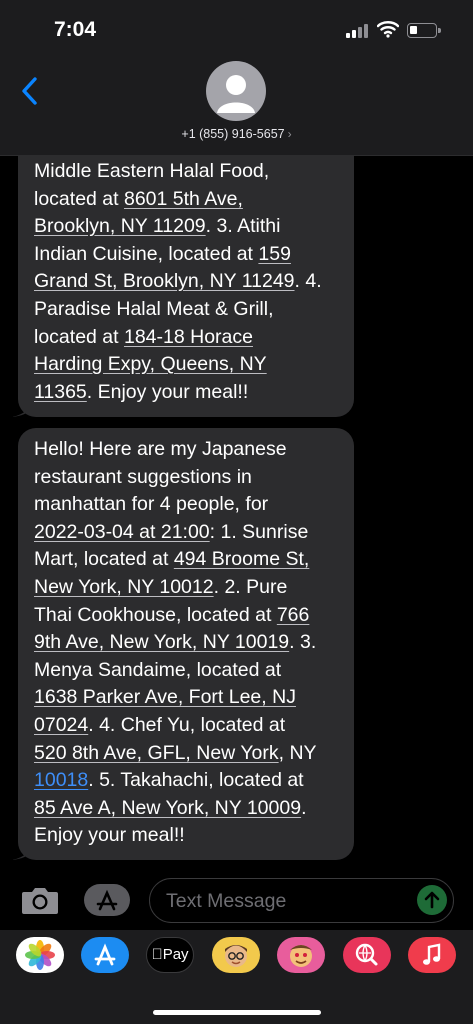 Image resolution: width=473 pixels, height=1024 pixels. I want to click on detected-data-link: 1638 Parker Ave, Fort Lee, NJ, so click(165, 697).